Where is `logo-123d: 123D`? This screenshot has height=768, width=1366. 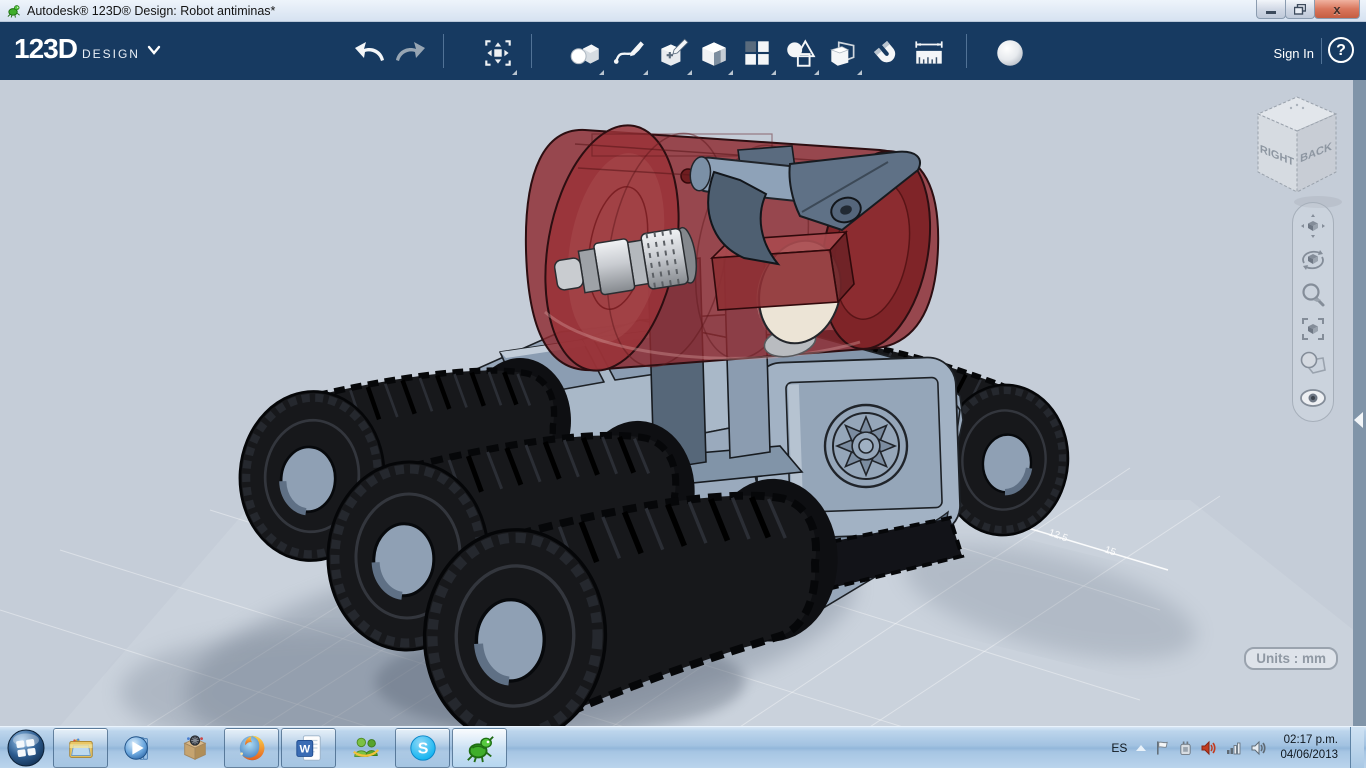
logo-123d: 123D is located at coordinates (46, 48).